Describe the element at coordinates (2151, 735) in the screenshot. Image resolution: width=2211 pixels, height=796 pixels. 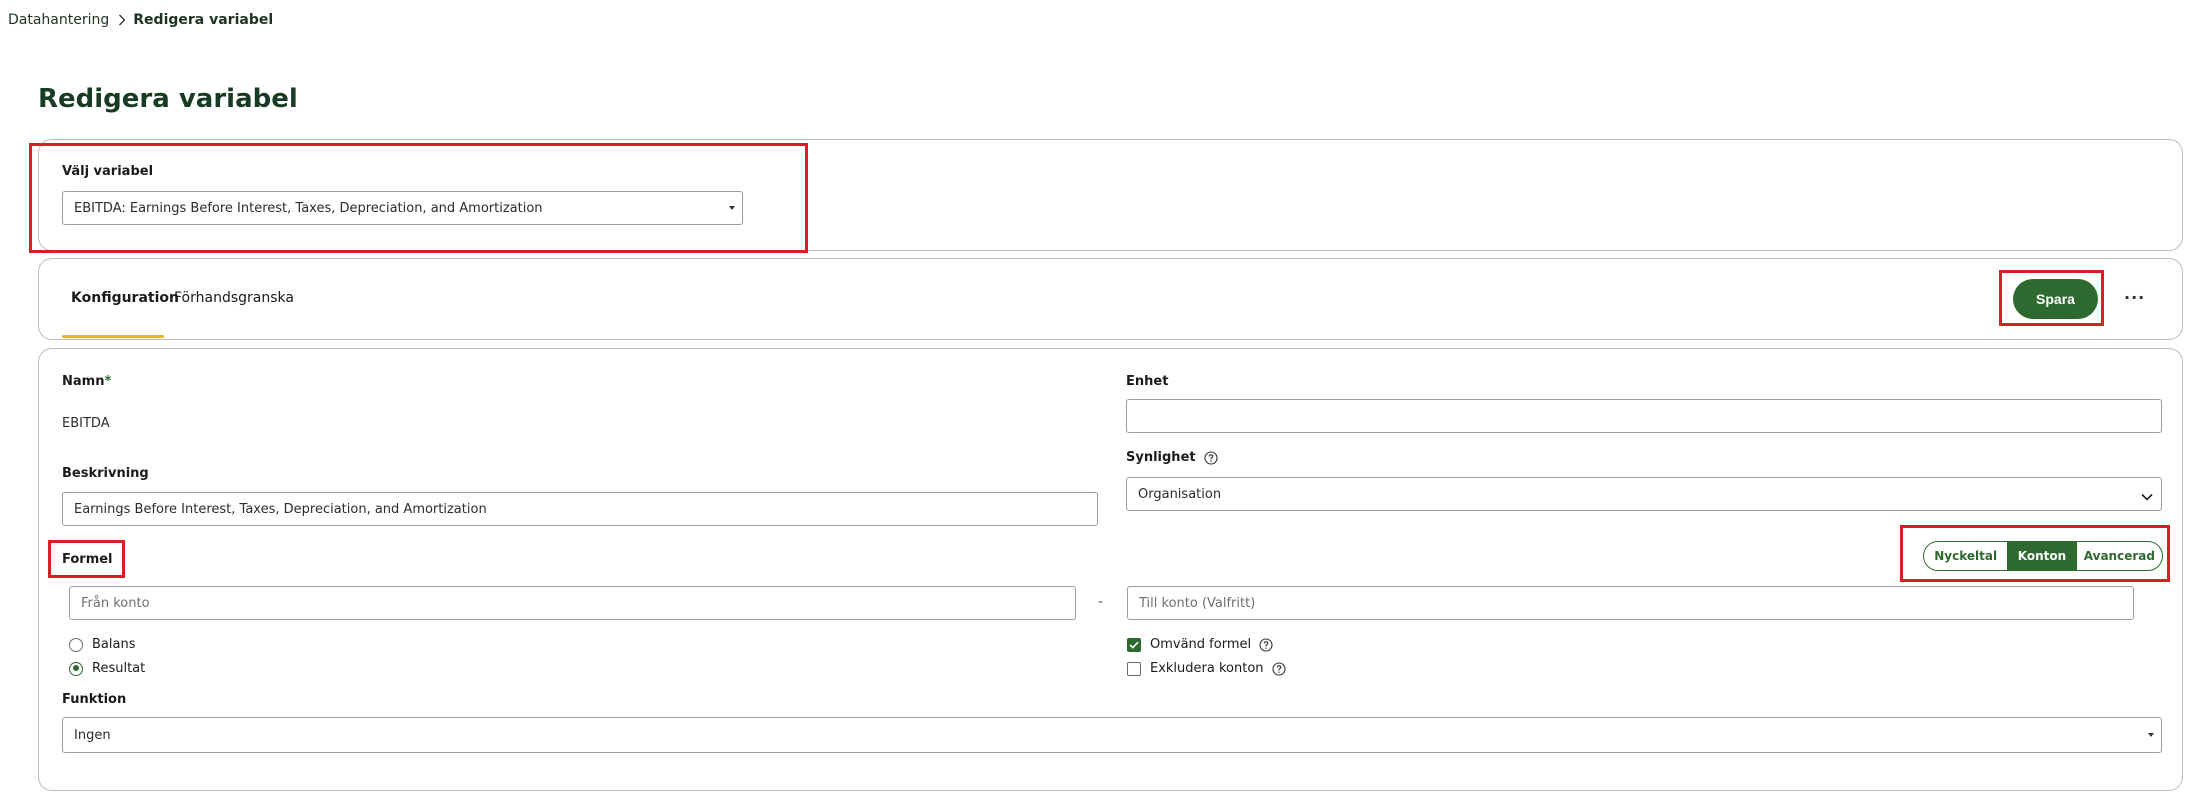
I see `caret-down-icon` at that location.